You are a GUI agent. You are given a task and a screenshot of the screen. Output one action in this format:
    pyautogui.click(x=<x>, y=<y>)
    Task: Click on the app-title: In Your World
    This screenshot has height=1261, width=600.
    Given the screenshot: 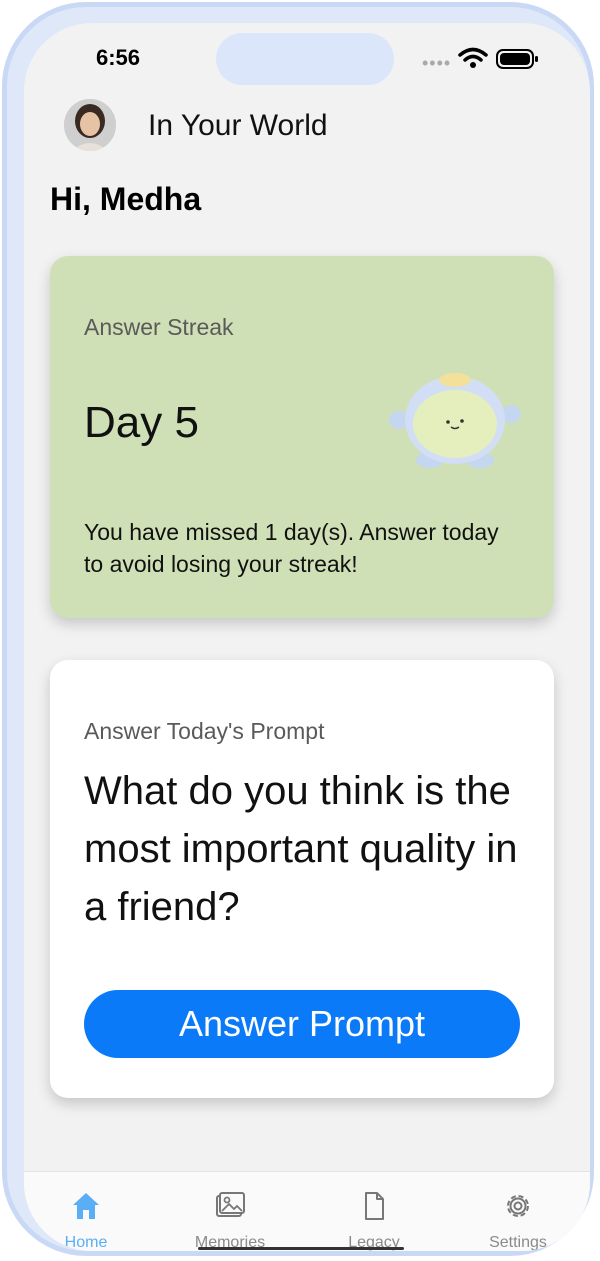 What is the action you would take?
    pyautogui.click(x=238, y=125)
    